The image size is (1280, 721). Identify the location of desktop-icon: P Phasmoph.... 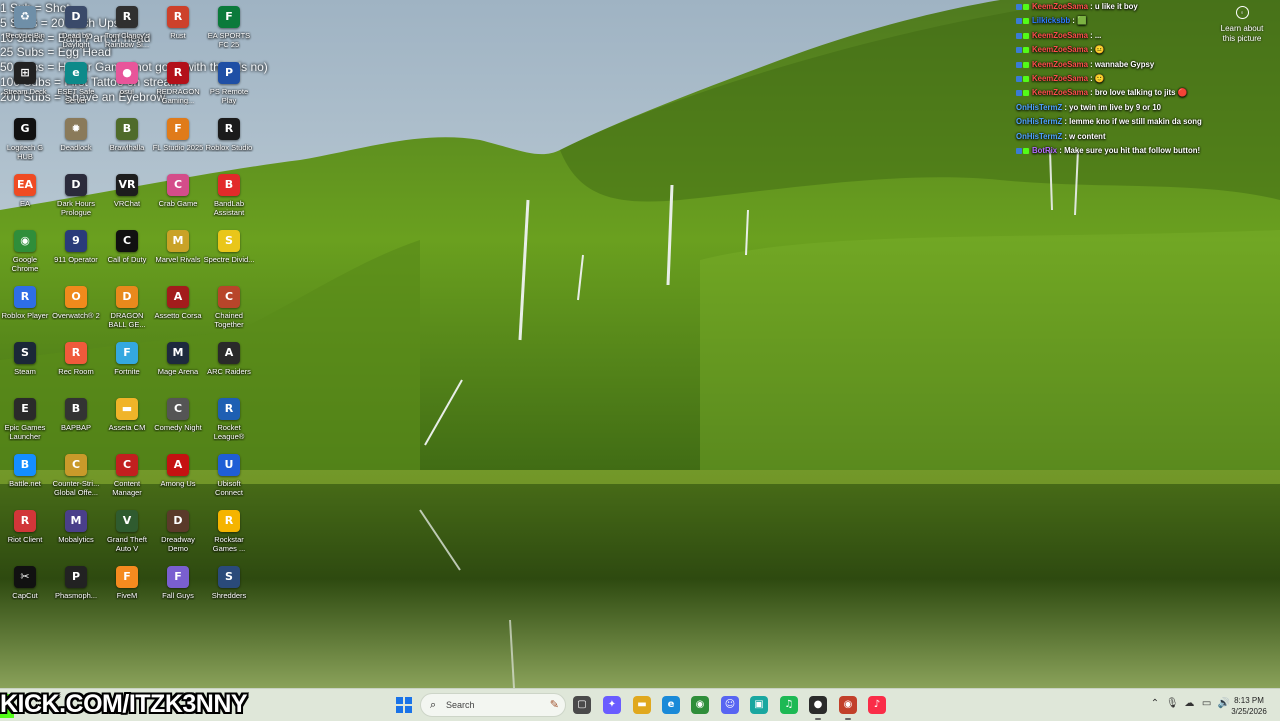
(76, 590).